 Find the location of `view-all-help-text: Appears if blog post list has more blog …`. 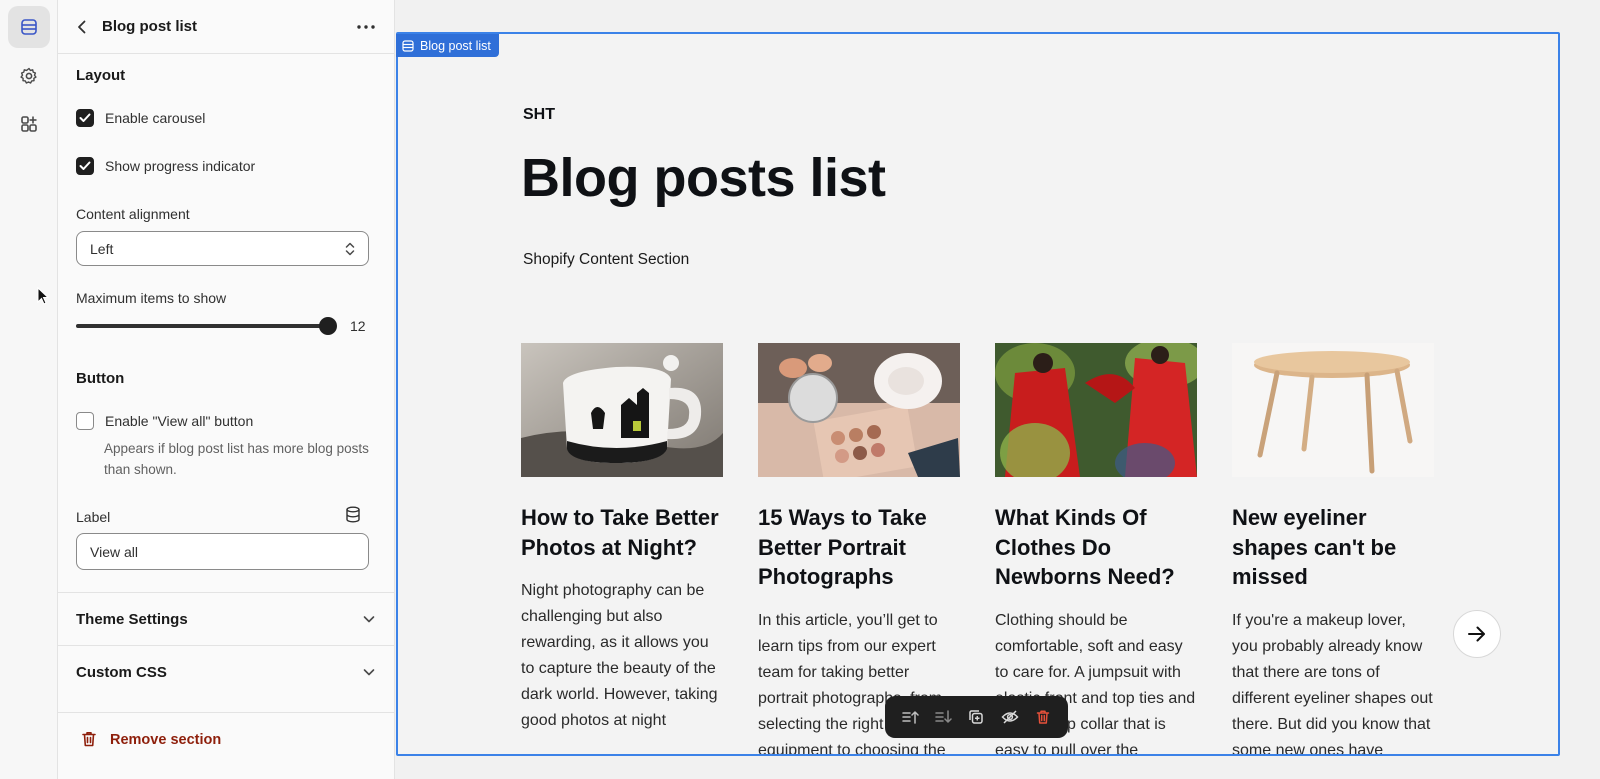

view-all-help-text: Appears if blog post list has more blog … is located at coordinates (236, 459).